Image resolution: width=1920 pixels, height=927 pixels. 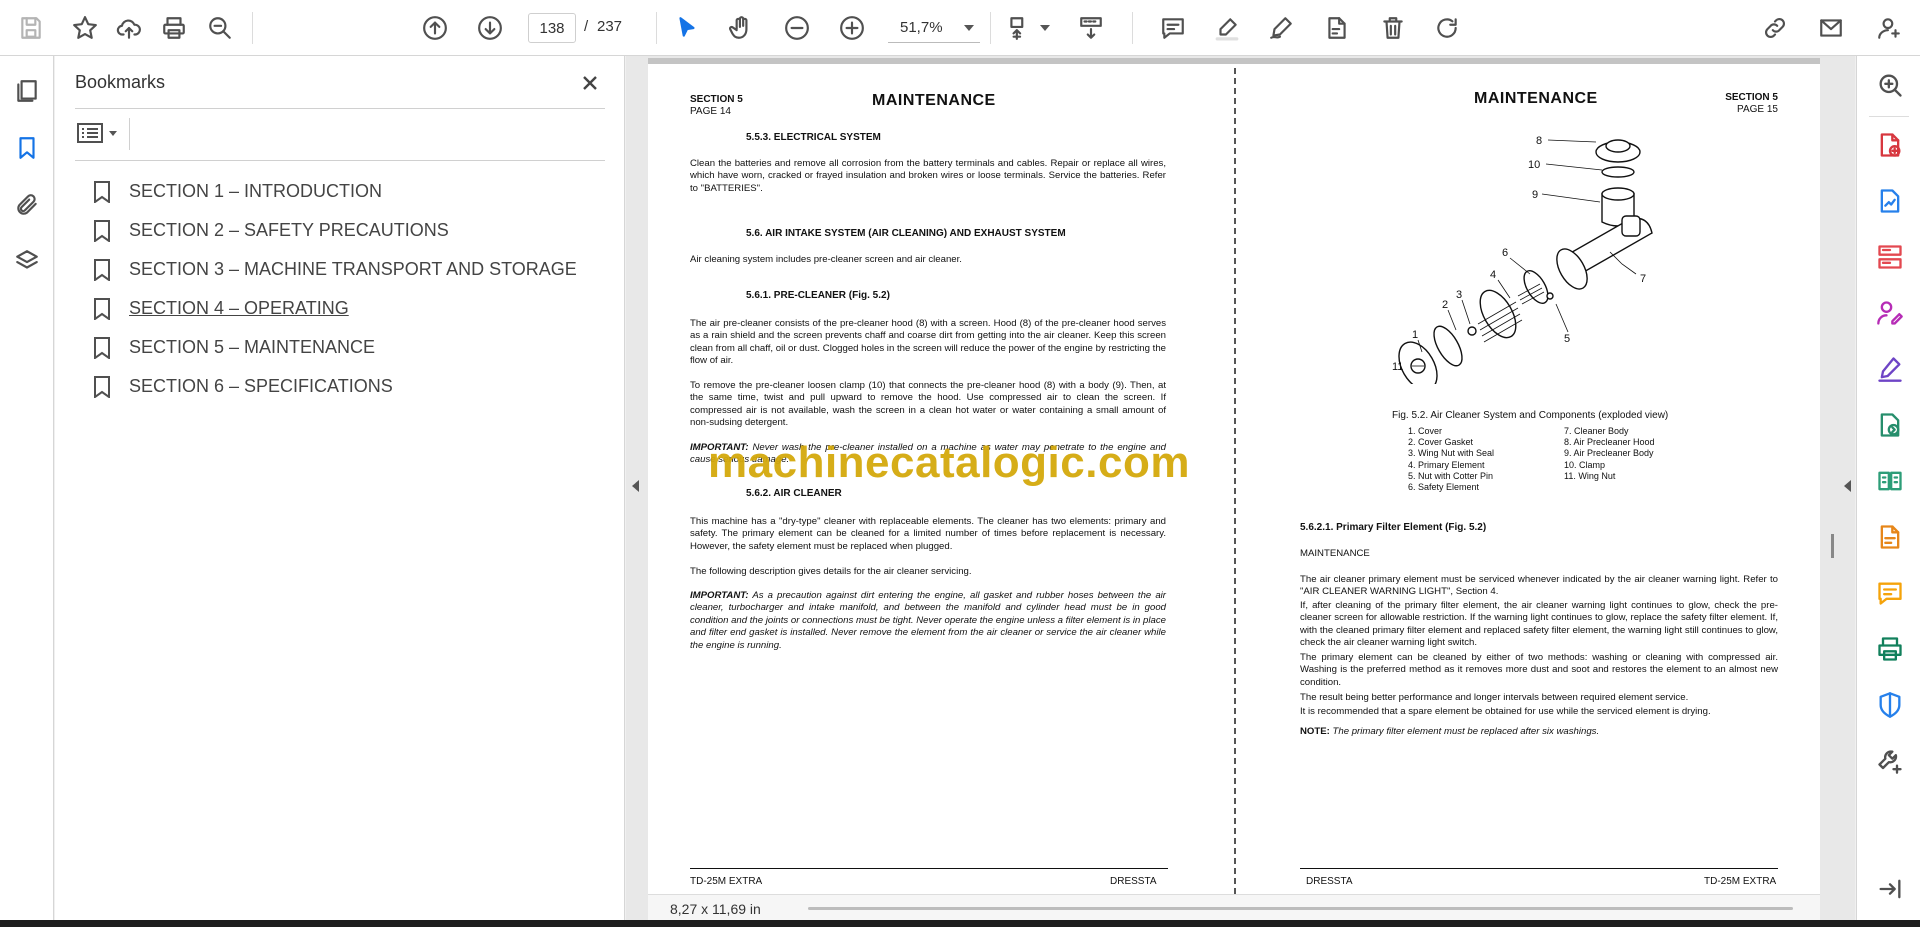 I want to click on layers-icon, so click(x=27, y=261).